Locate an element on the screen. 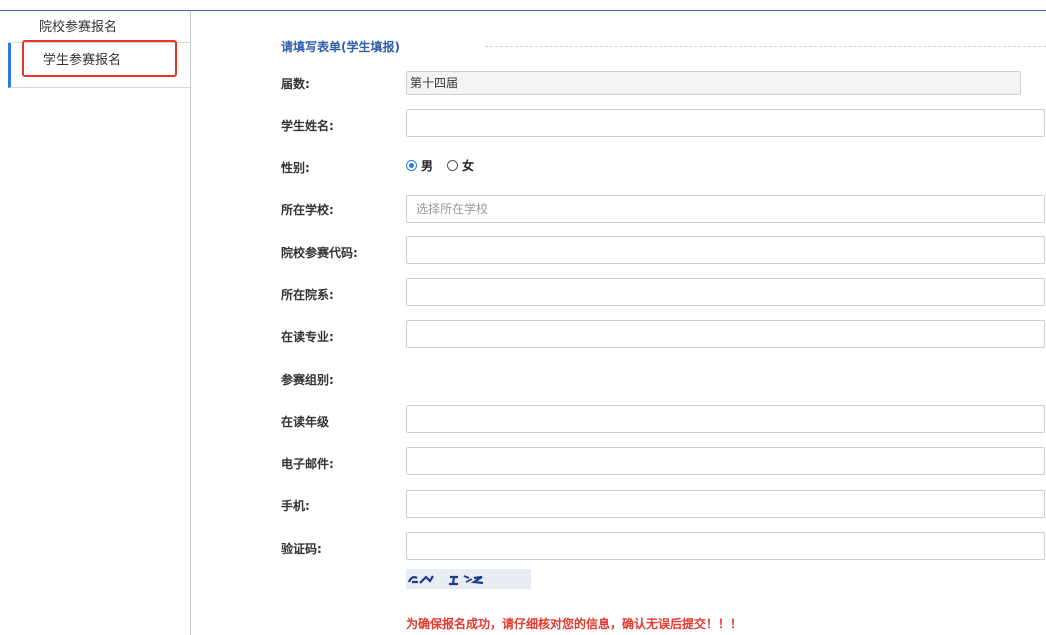  sidebar-item-college-registration: 院校参赛报名 is located at coordinates (99, 28).